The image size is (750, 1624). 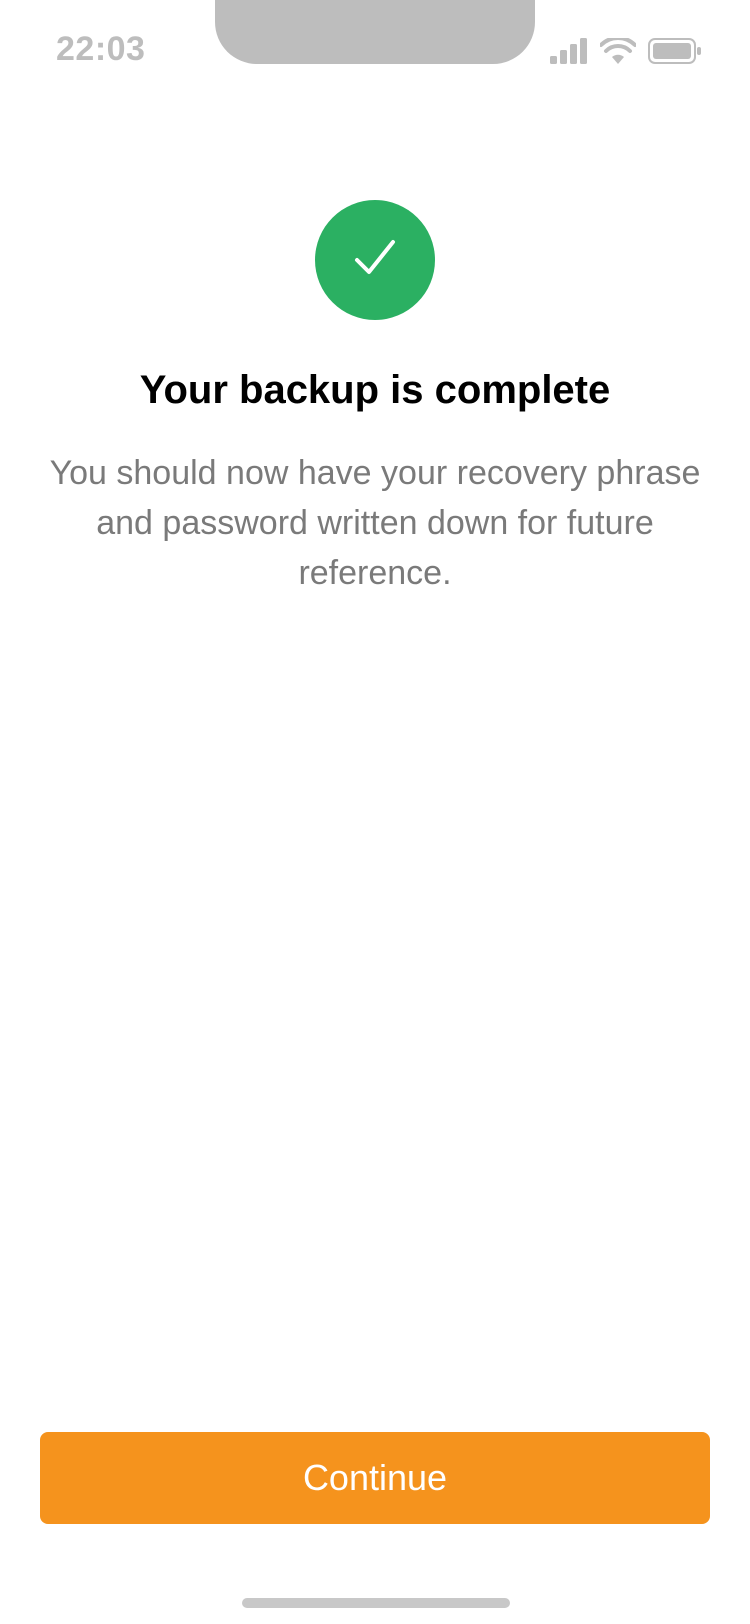 I want to click on home-indicator, so click(x=376, y=1603).